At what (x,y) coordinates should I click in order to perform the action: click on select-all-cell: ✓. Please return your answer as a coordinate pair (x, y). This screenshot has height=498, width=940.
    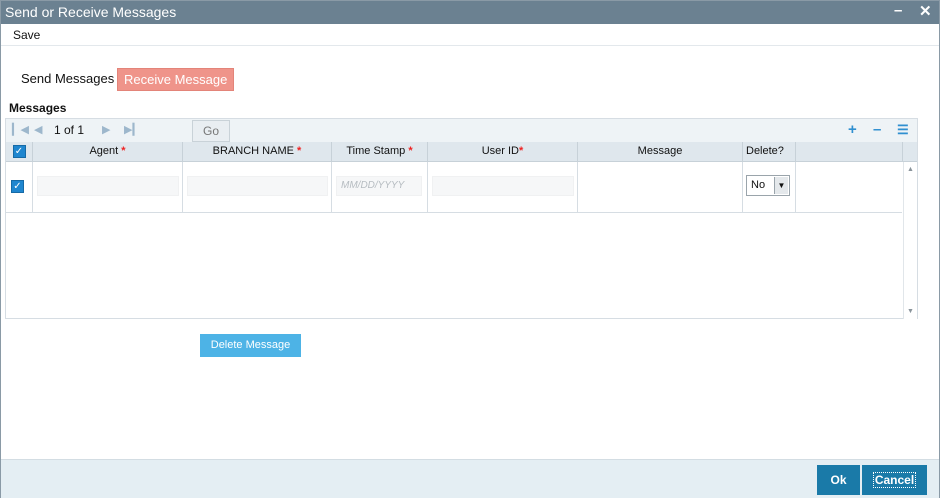
    Looking at the image, I should click on (19, 152).